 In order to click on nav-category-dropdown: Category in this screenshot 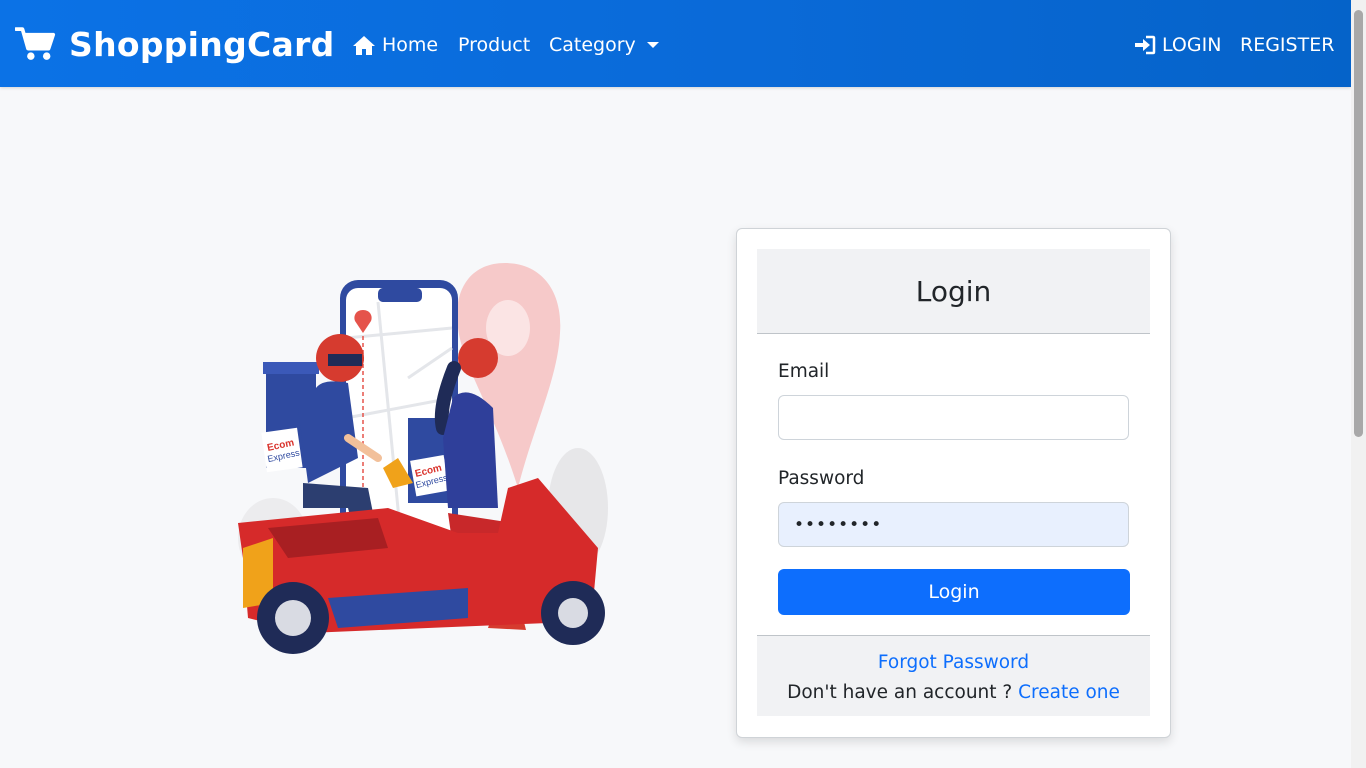, I will do `click(604, 45)`.